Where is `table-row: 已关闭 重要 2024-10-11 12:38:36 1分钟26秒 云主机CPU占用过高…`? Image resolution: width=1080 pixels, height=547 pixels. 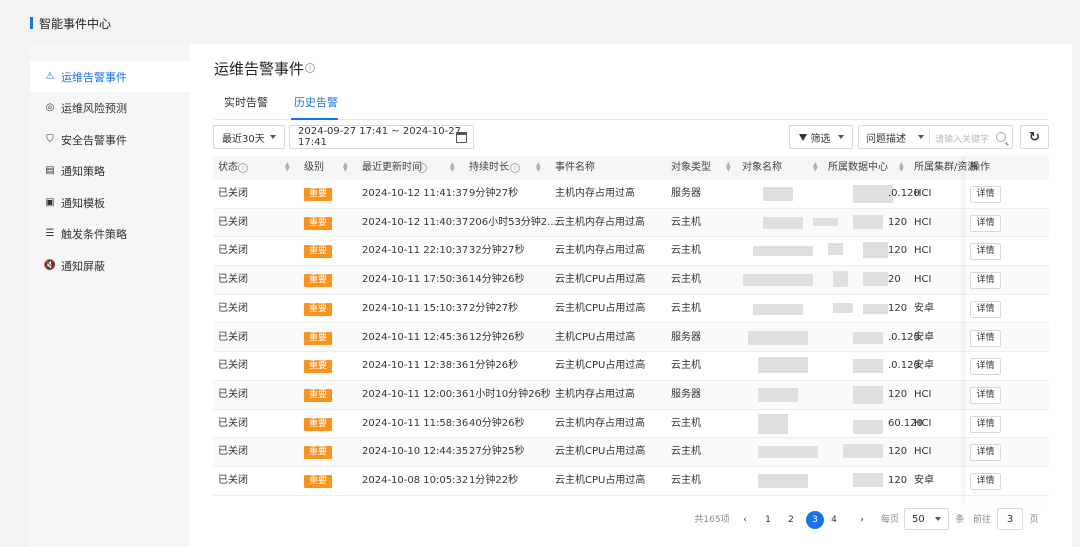 table-row: 已关闭 重要 2024-10-11 12:38:36 1分钟26秒 云主机CPU占用过高… is located at coordinates (631, 366).